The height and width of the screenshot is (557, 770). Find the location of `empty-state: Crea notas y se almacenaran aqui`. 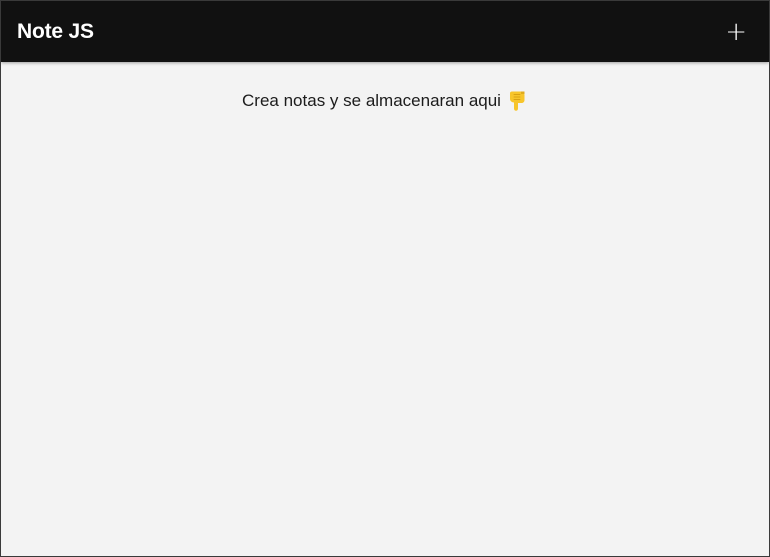

empty-state: Crea notas y se almacenaran aqui is located at coordinates (385, 101).